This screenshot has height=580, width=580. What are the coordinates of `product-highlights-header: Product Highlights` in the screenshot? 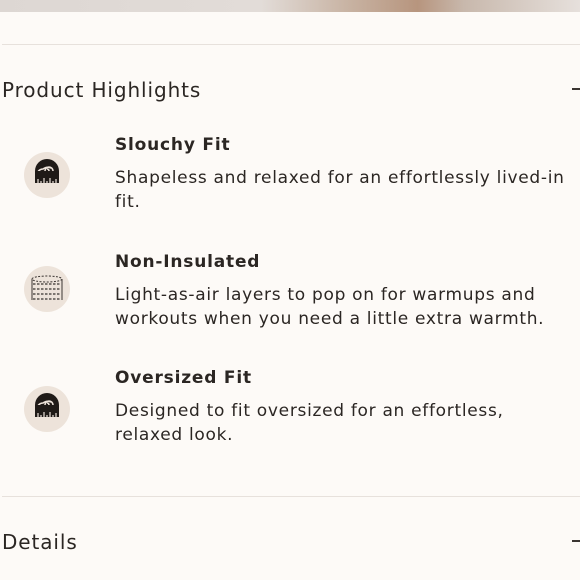 It's located at (291, 90).